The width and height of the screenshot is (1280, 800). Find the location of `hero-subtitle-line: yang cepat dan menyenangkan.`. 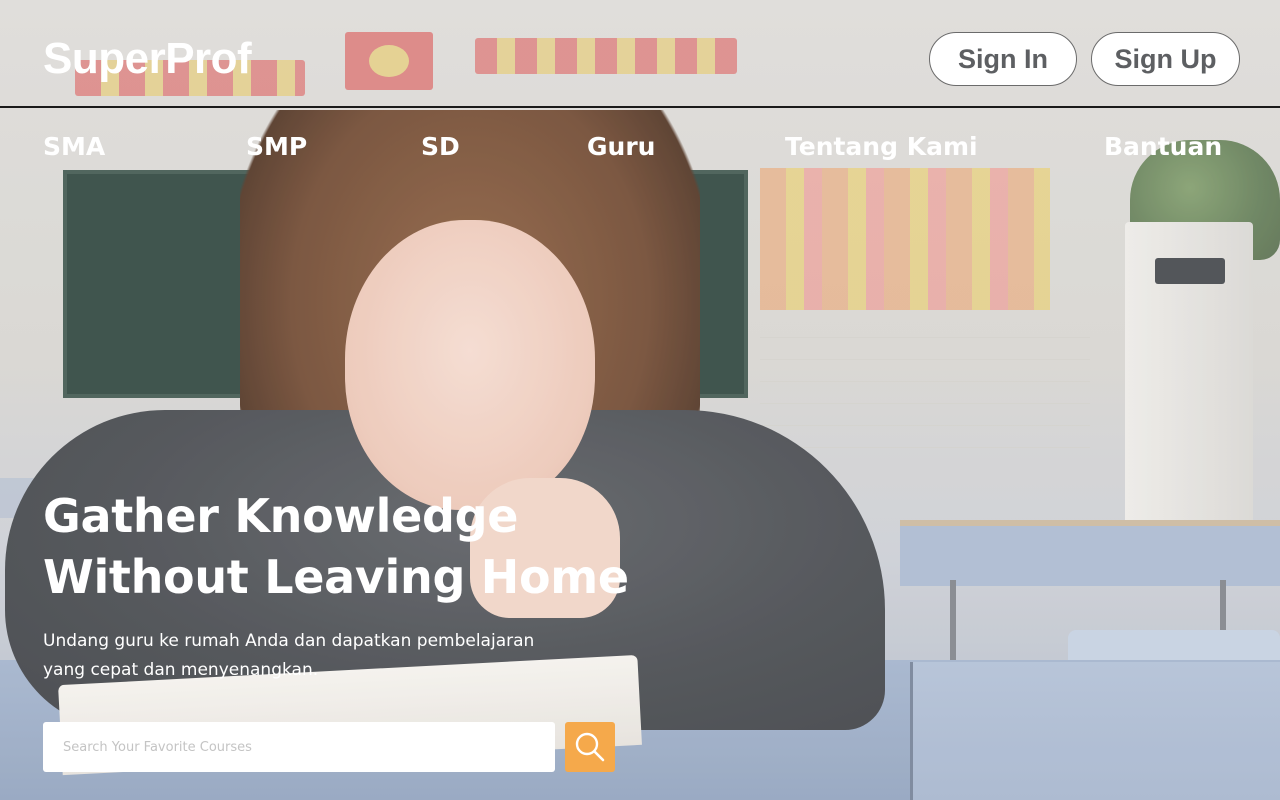

hero-subtitle-line: yang cepat dan menyenangkan. is located at coordinates (181, 670).